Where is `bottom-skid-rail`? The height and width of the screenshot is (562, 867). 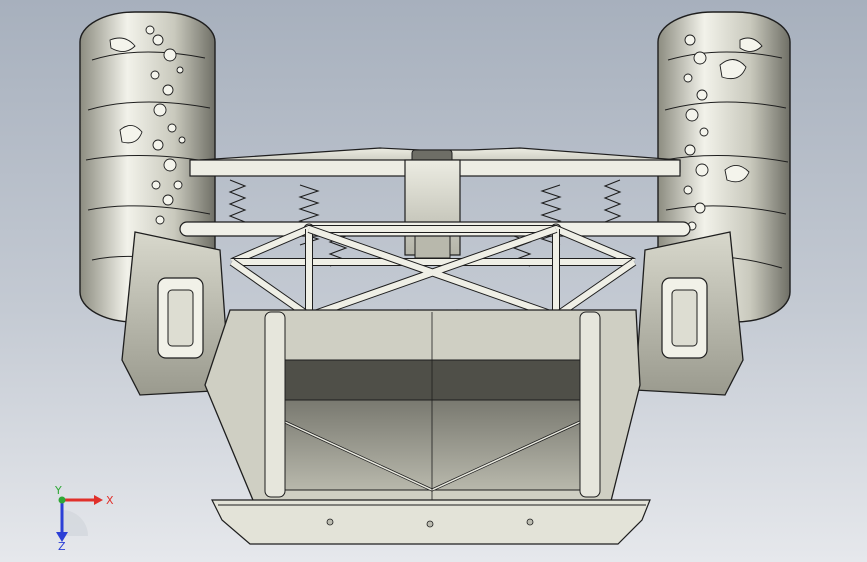
bottom-skid-rail is located at coordinates (431, 522).